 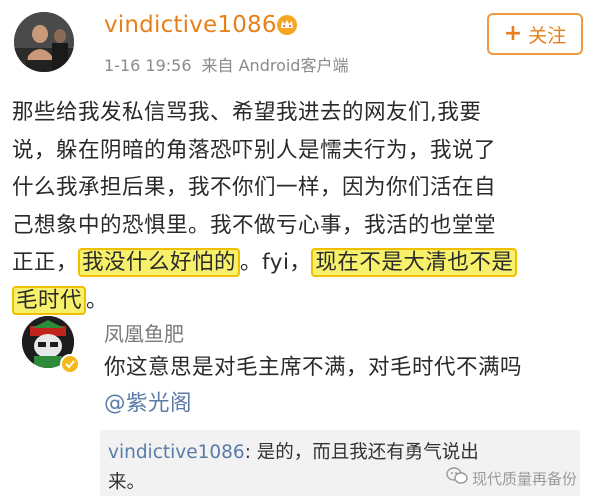 I want to click on body-text: 说，躲在阴暗的角落恐吓别人是懦夫行为，我说了, so click(x=254, y=150).